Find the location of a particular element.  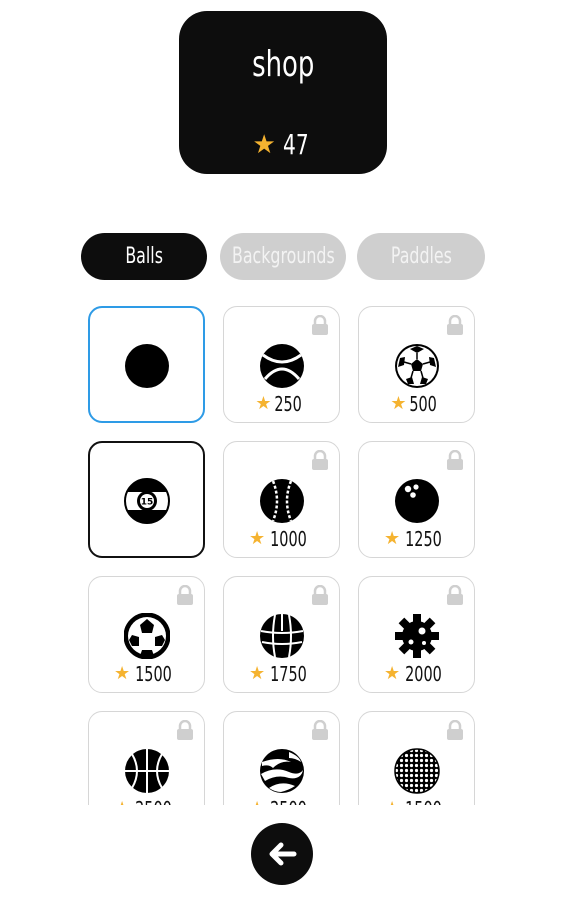

item-gear-ball: ★ 2000 is located at coordinates (416, 634).